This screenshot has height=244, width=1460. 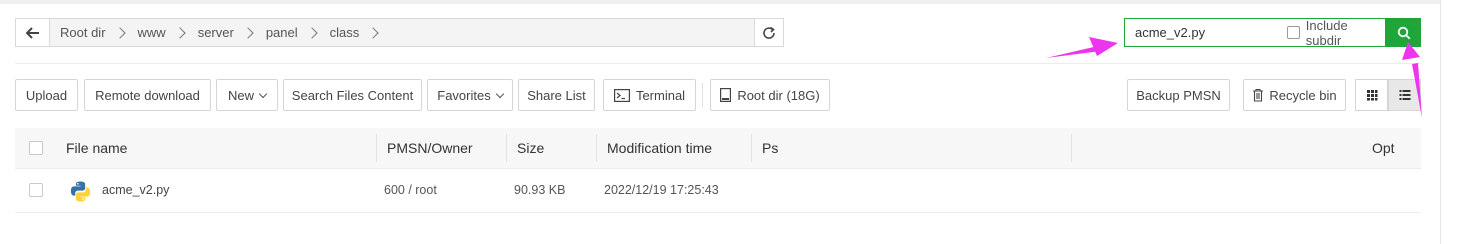 I want to click on search-icon, so click(x=1403, y=32).